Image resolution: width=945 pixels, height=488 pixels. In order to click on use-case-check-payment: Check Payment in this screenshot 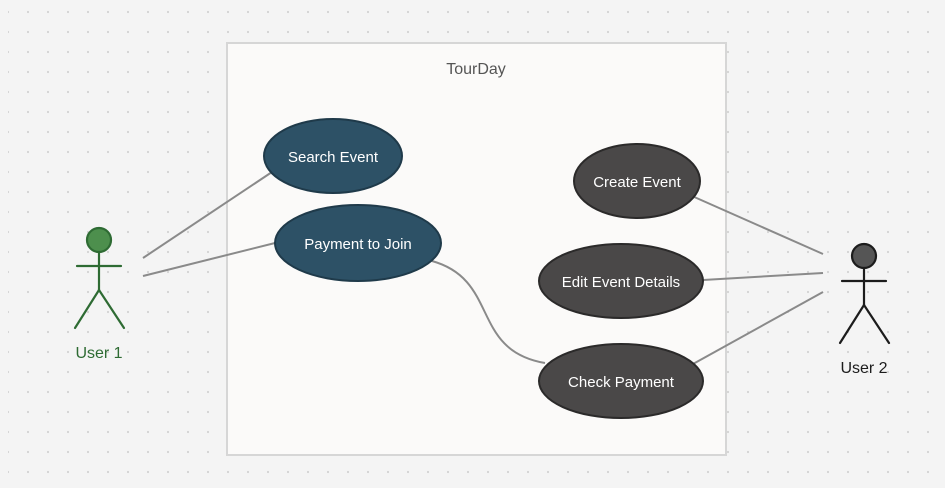, I will do `click(621, 381)`.